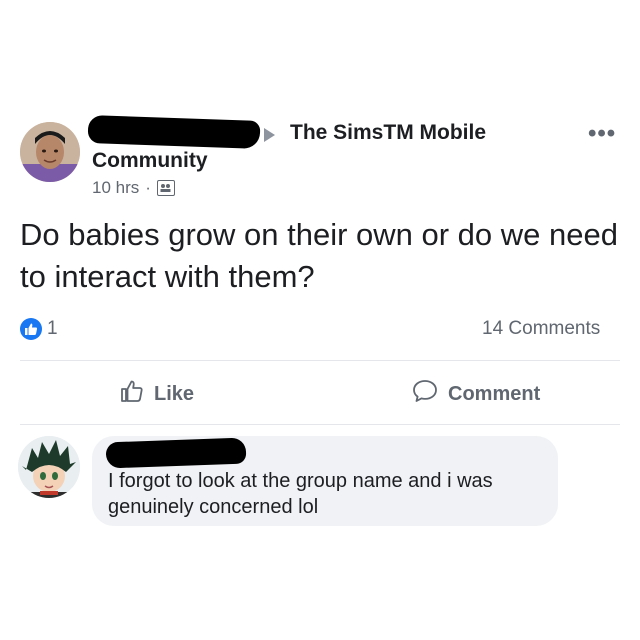  Describe the element at coordinates (115, 188) in the screenshot. I see `post-timestamp: 10 hrs` at that location.